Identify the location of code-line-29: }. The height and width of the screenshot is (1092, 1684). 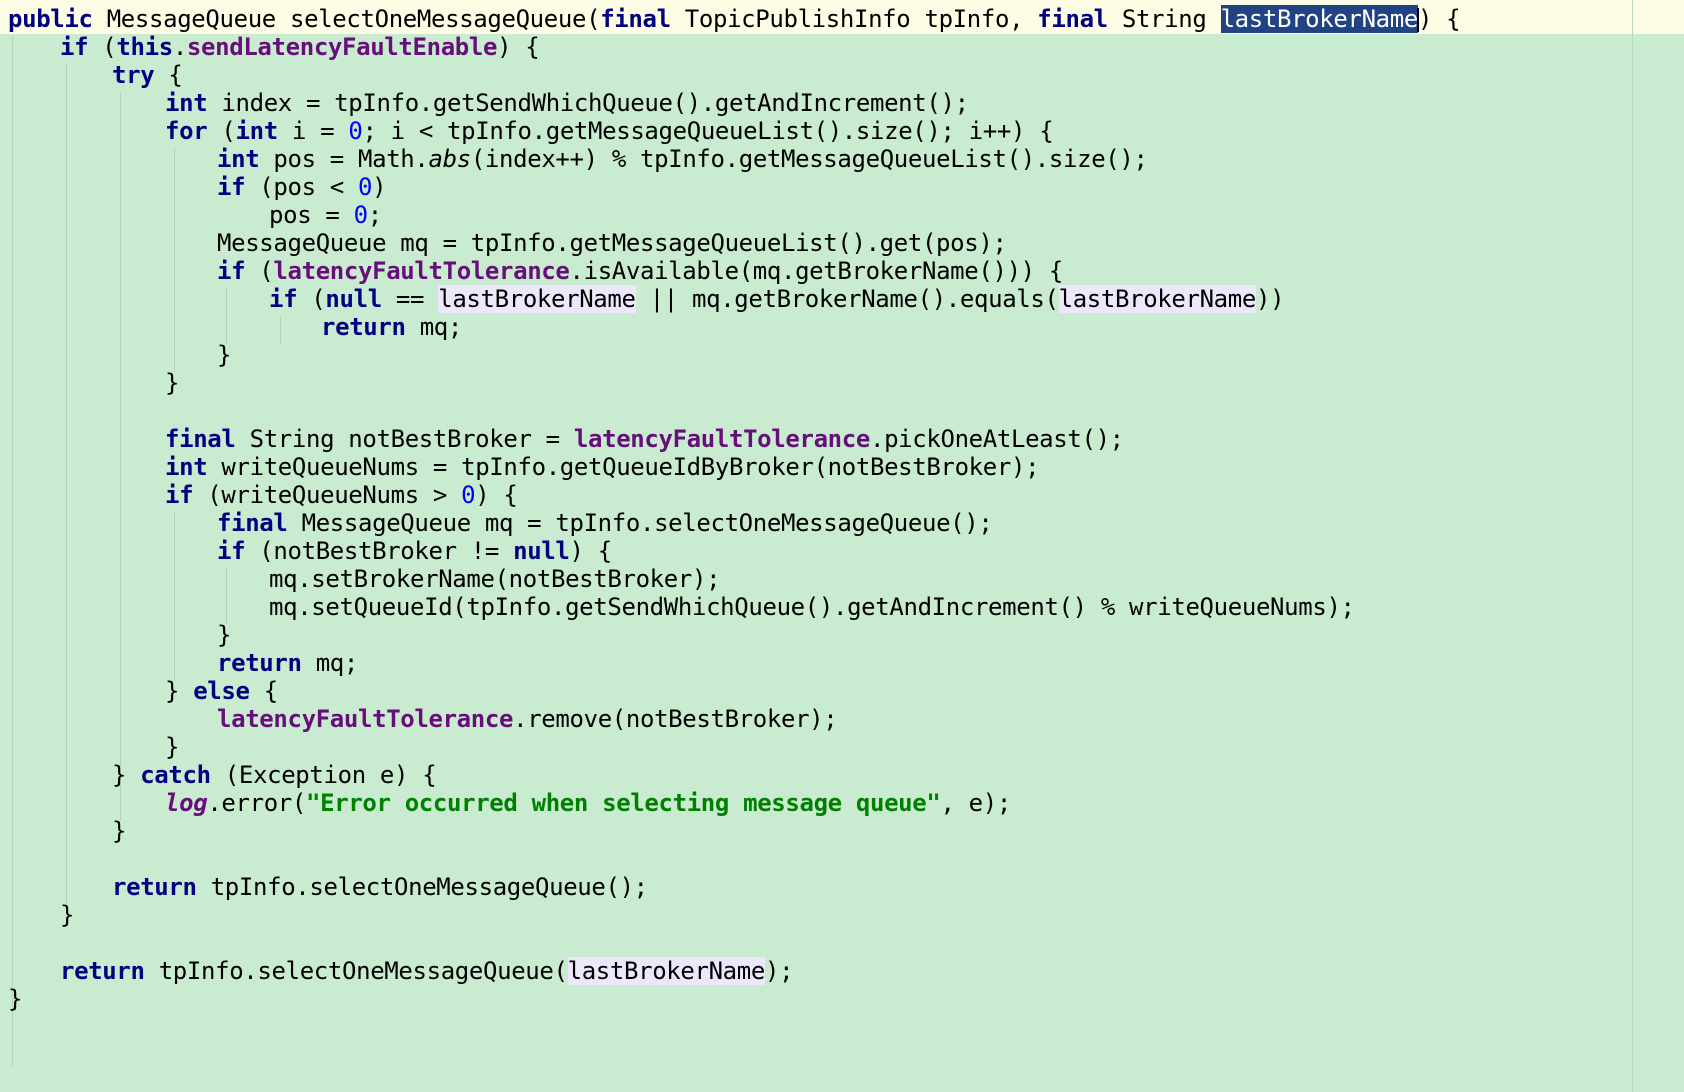
(67, 831).